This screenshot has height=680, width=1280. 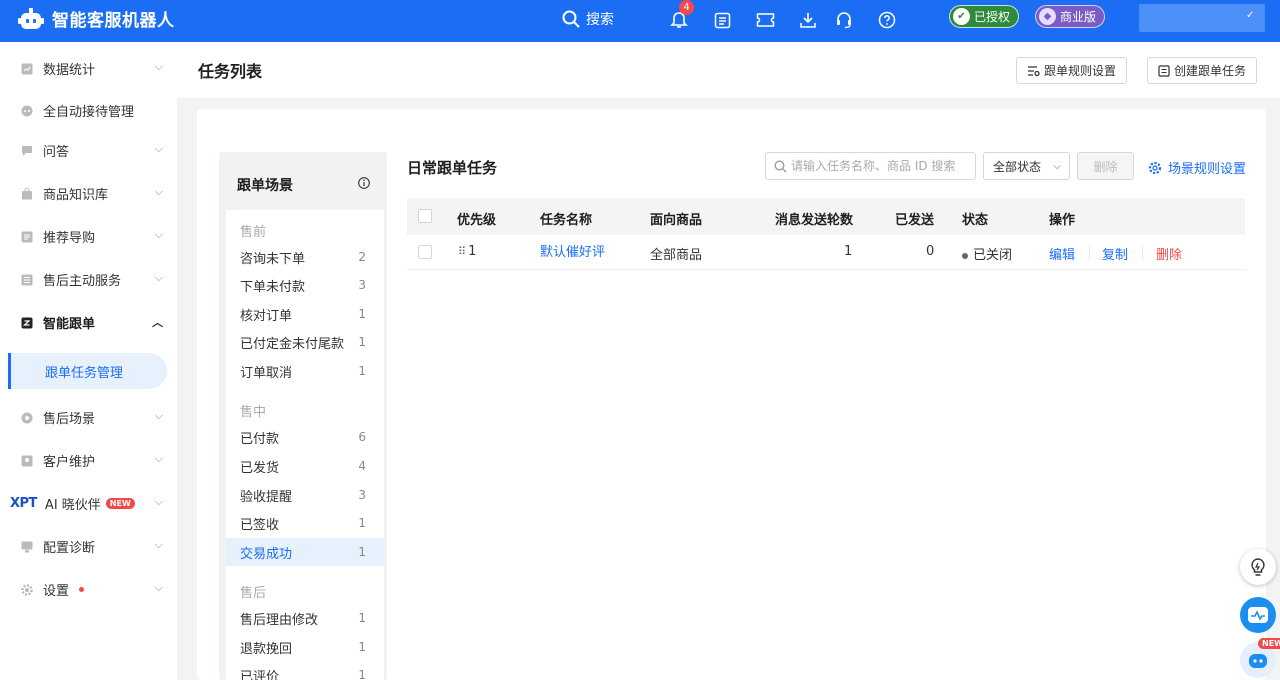 I want to click on delete-action: 删除, so click(x=1169, y=253).